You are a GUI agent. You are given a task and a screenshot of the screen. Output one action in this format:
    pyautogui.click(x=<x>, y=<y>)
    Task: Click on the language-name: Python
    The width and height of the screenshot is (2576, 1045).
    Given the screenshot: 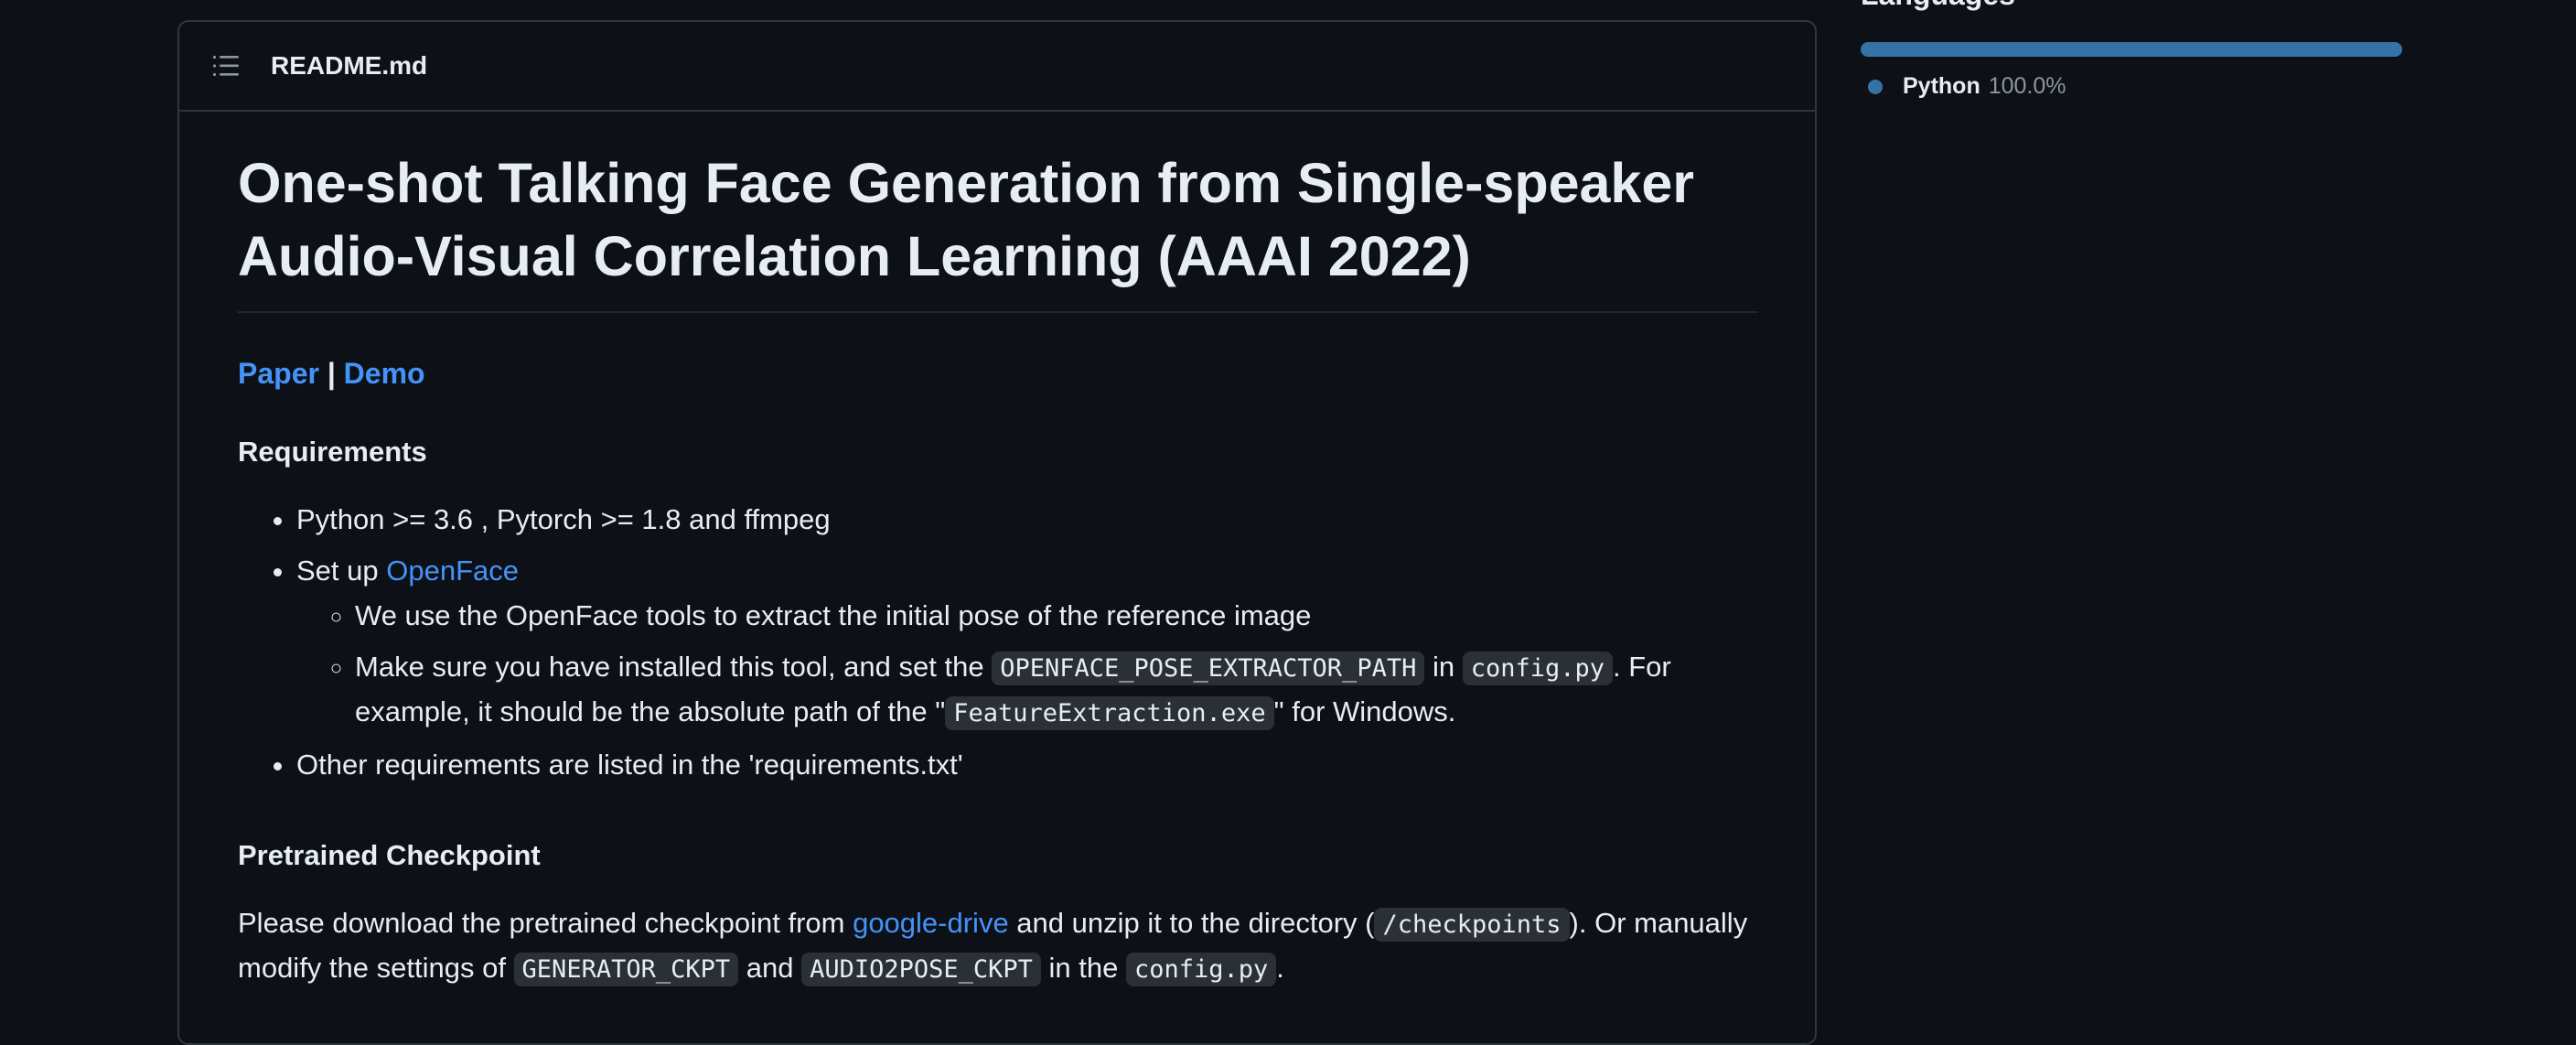 What is the action you would take?
    pyautogui.click(x=1942, y=86)
    